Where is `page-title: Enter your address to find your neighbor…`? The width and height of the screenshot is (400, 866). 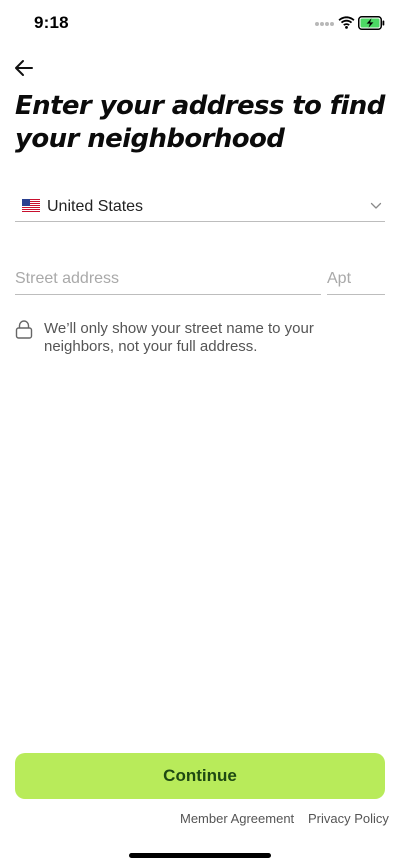
page-title: Enter your address to find your neighbor… is located at coordinates (200, 122).